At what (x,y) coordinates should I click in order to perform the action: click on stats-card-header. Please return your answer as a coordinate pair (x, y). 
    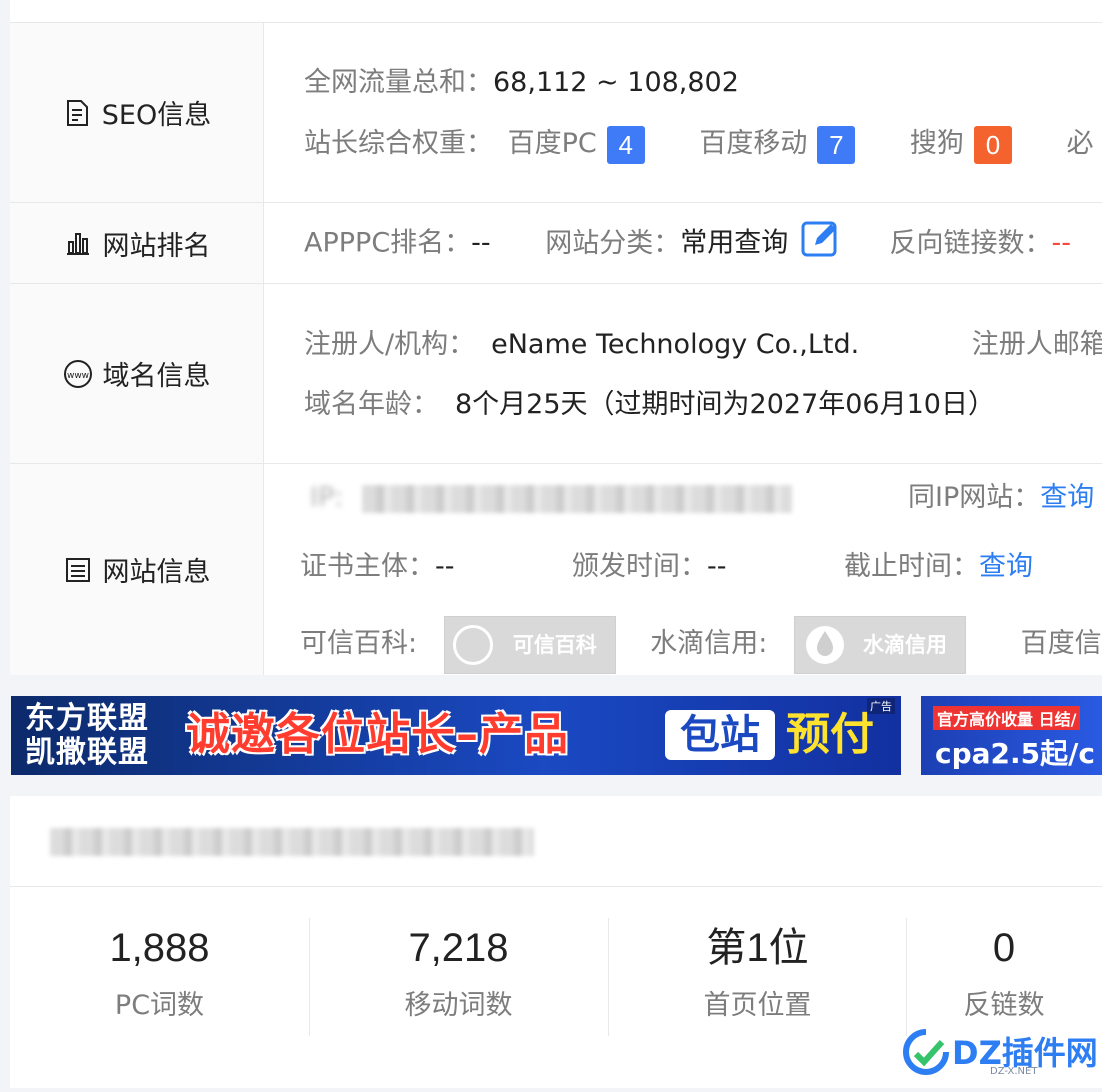
    Looking at the image, I should click on (556, 841).